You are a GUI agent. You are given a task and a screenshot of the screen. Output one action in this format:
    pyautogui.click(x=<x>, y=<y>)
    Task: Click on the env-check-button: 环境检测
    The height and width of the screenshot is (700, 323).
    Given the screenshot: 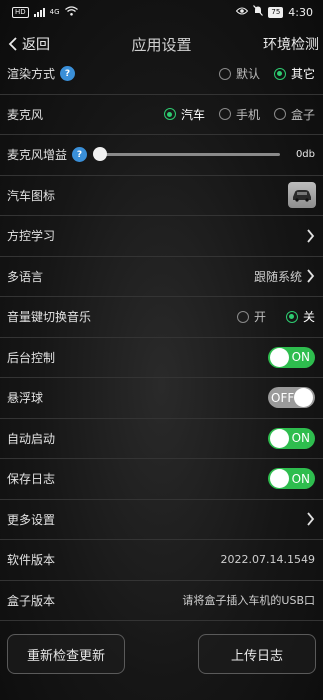 What is the action you would take?
    pyautogui.click(x=291, y=44)
    